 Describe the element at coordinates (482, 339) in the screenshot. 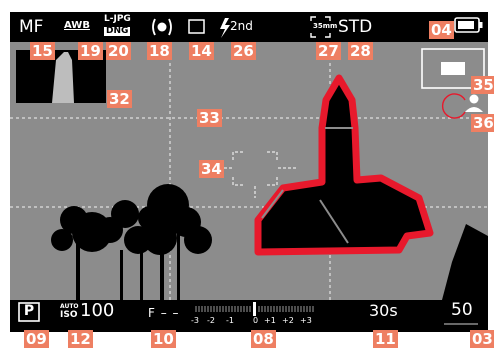

I see `callout-03: 03` at that location.